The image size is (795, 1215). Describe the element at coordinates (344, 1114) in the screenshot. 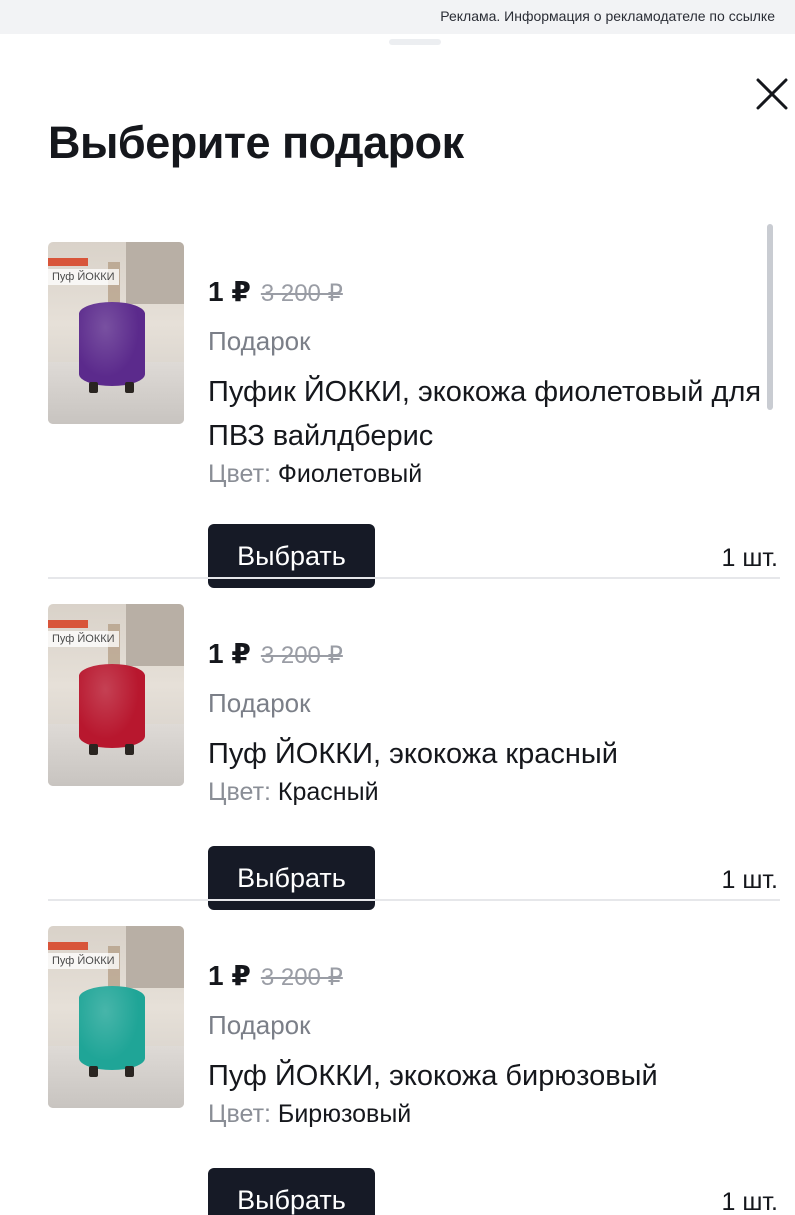

I see `color-value: Бирюзовый` at that location.